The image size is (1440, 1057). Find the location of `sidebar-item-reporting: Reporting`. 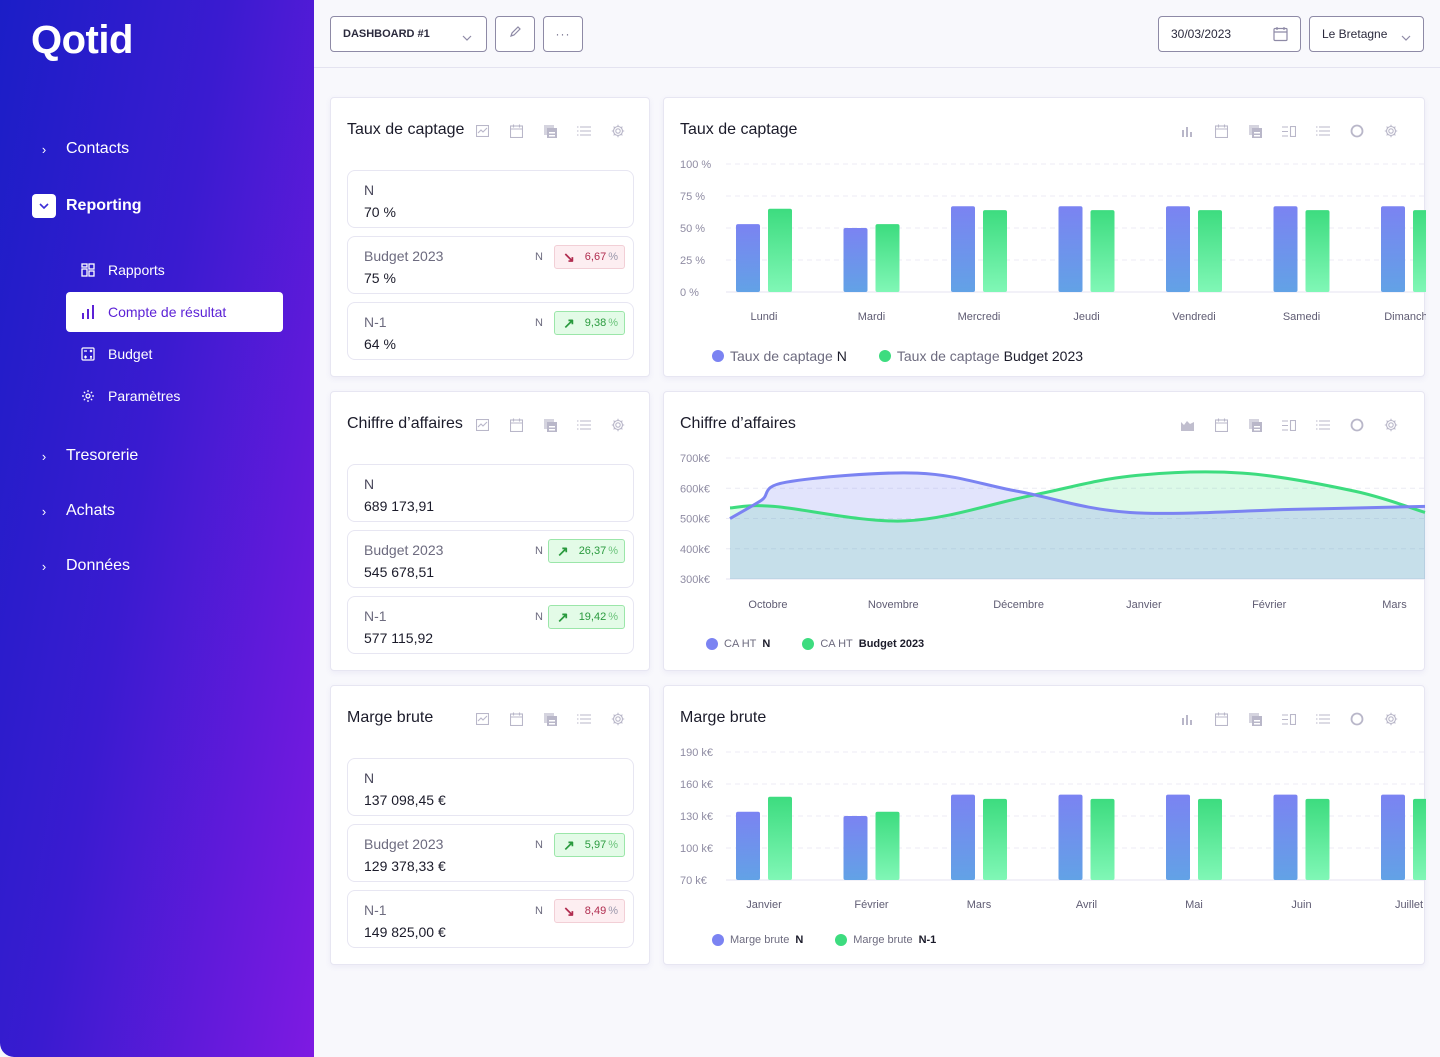

sidebar-item-reporting: Reporting is located at coordinates (87, 206).